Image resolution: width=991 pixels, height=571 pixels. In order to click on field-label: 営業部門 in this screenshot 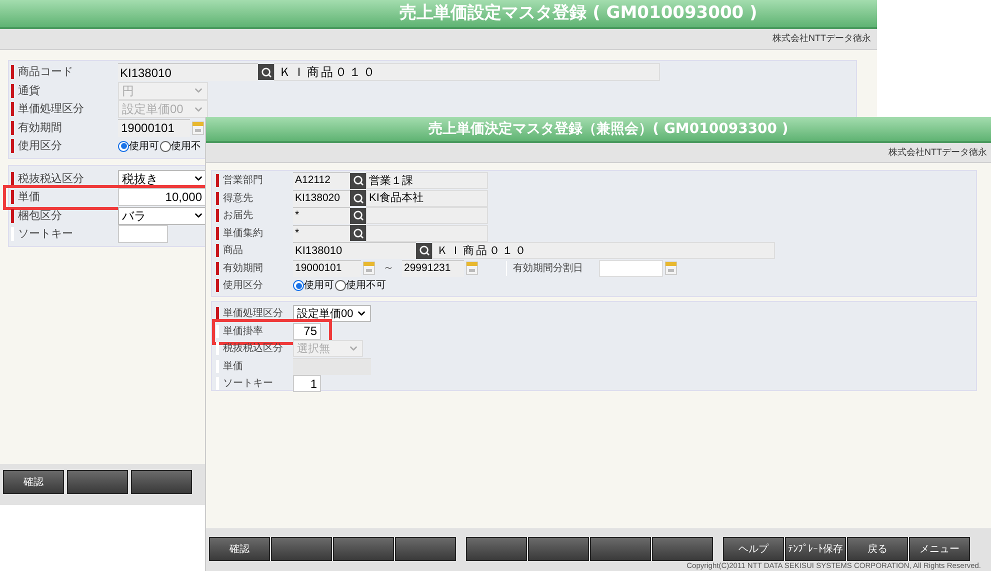, I will do `click(243, 181)`.